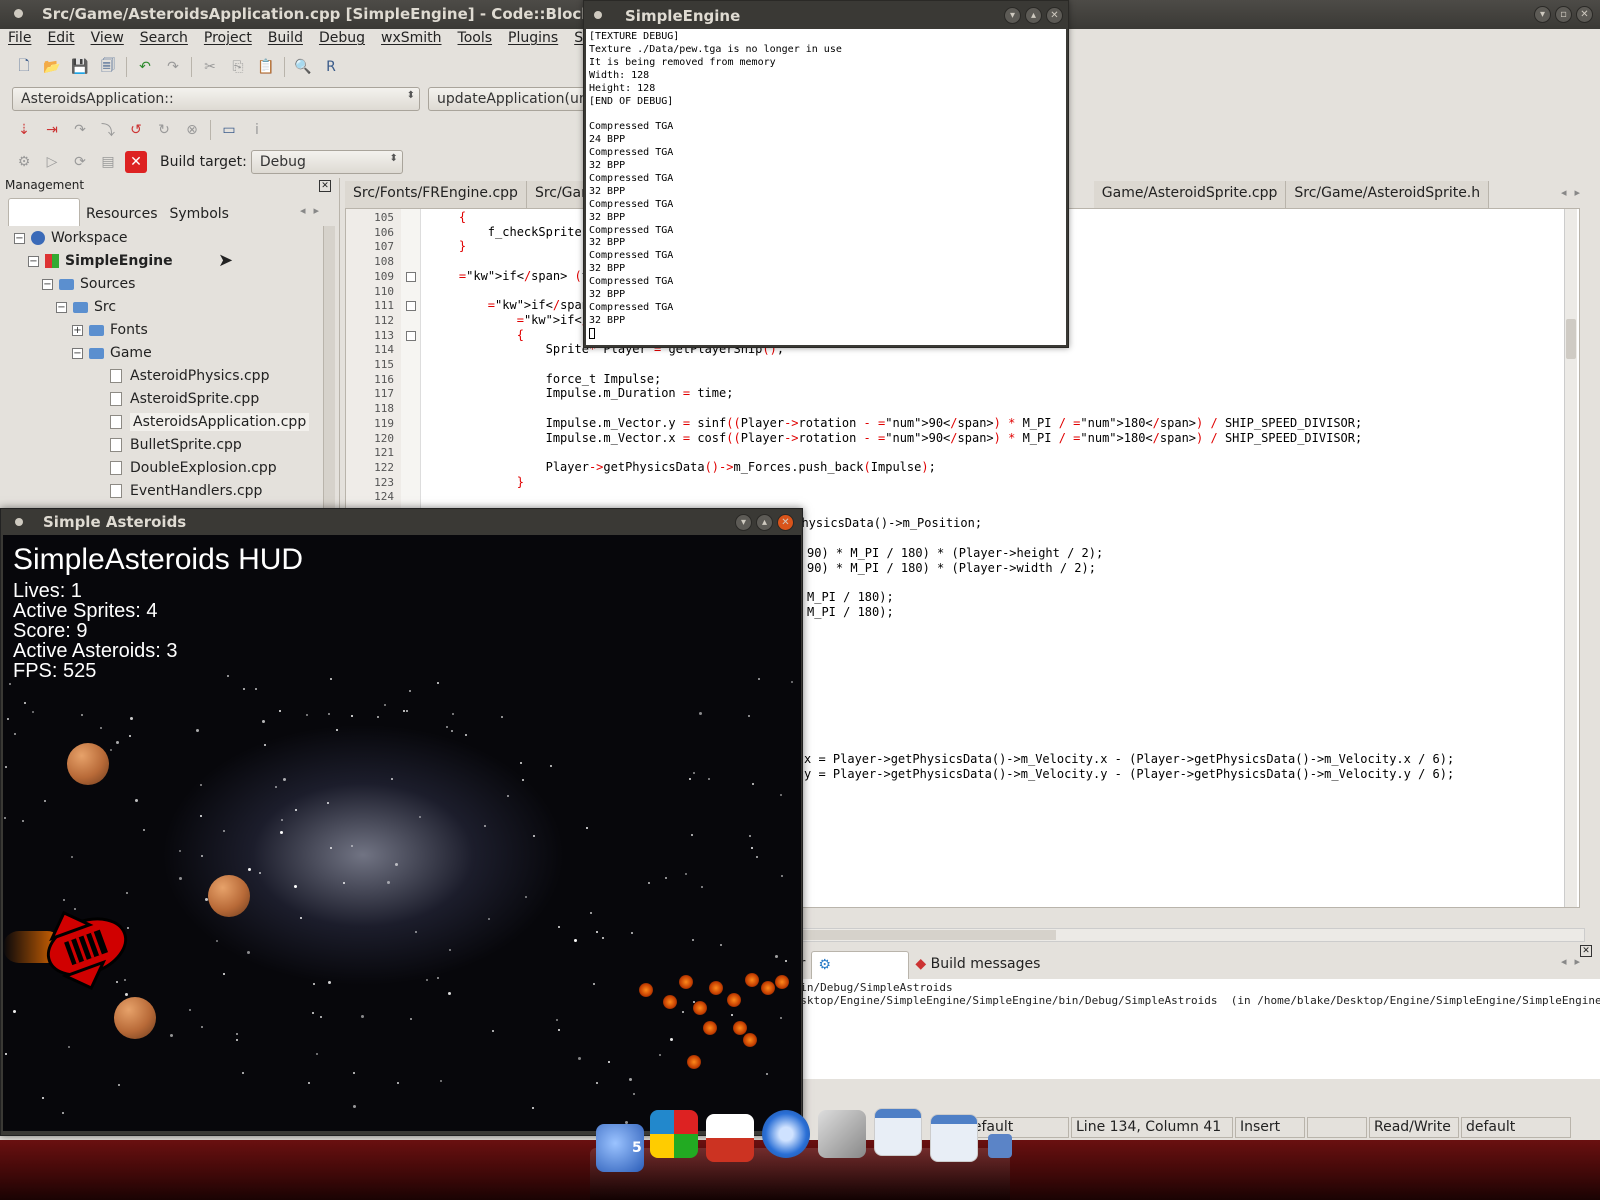 Image resolution: width=1600 pixels, height=1200 pixels. Describe the element at coordinates (1190, 194) in the screenshot. I see `editor-tab: Game/AsteroidSprite.cpp` at that location.